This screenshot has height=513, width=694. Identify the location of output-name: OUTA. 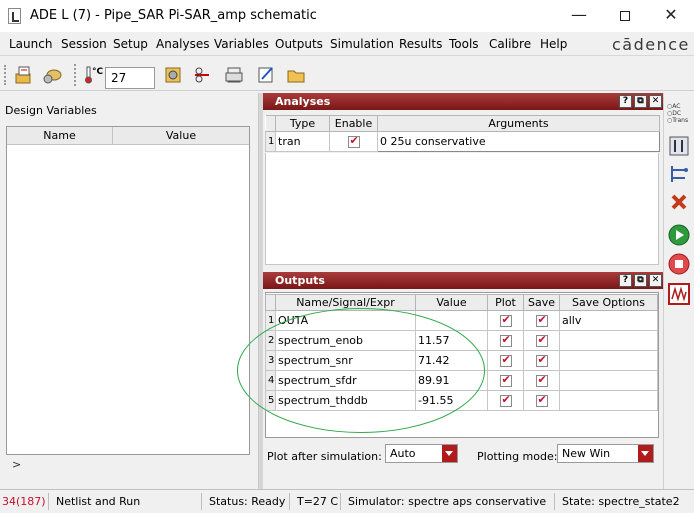
(345, 320).